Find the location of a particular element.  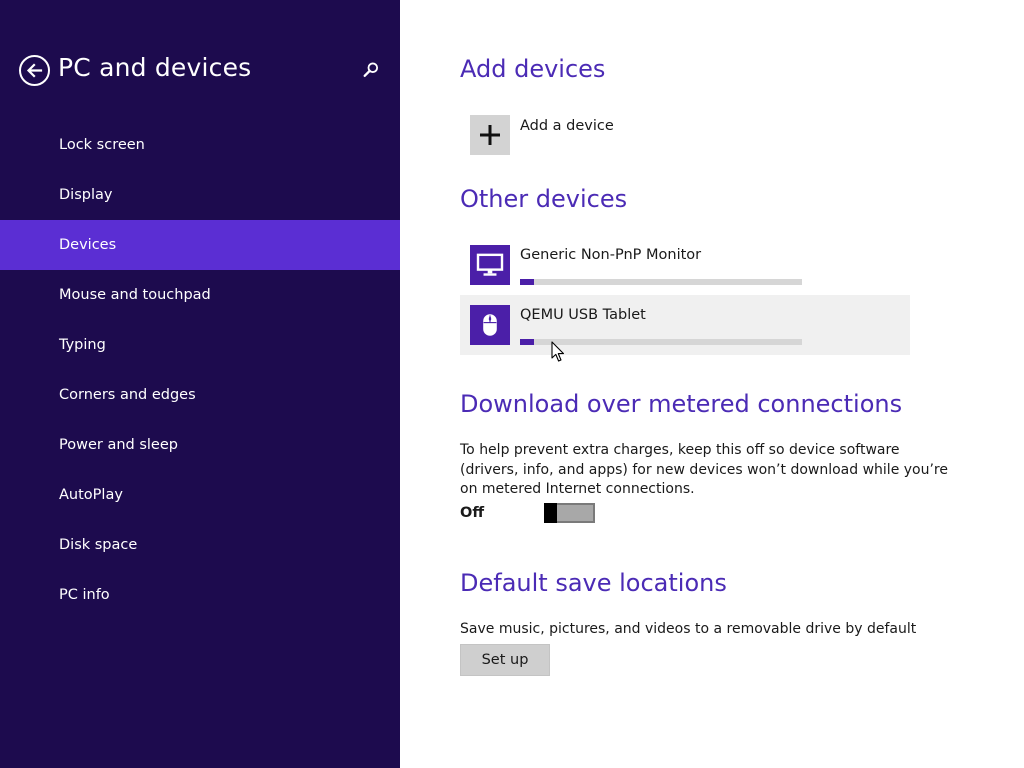

search-icon is located at coordinates (371, 70).